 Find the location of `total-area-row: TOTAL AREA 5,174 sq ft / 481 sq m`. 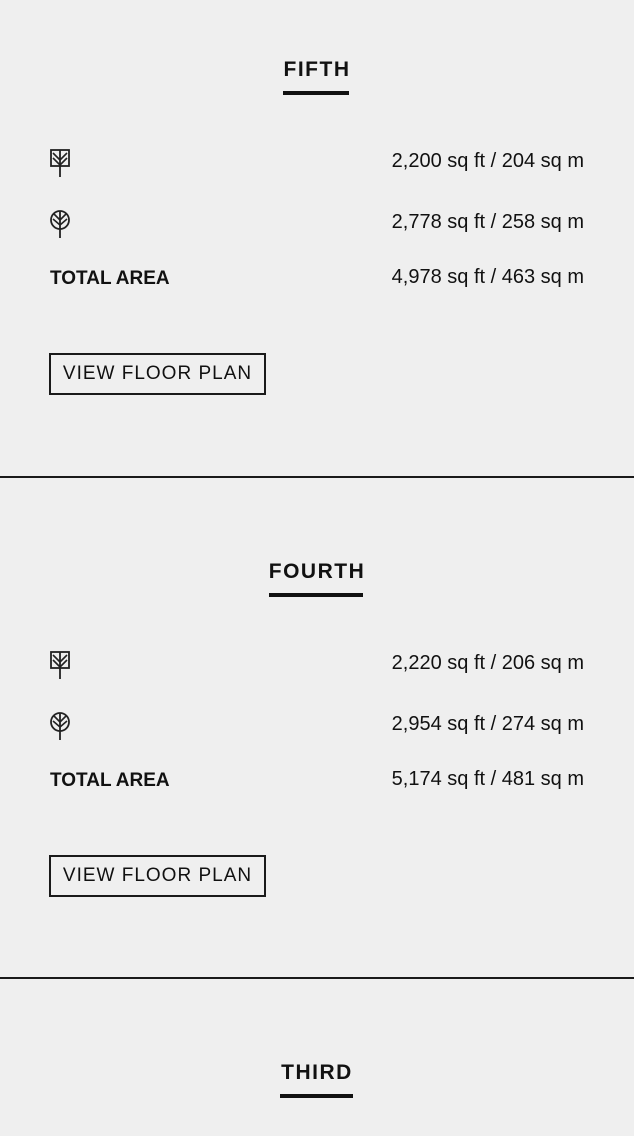

total-area-row: TOTAL AREA 5,174 sq ft / 481 sq m is located at coordinates (317, 781).